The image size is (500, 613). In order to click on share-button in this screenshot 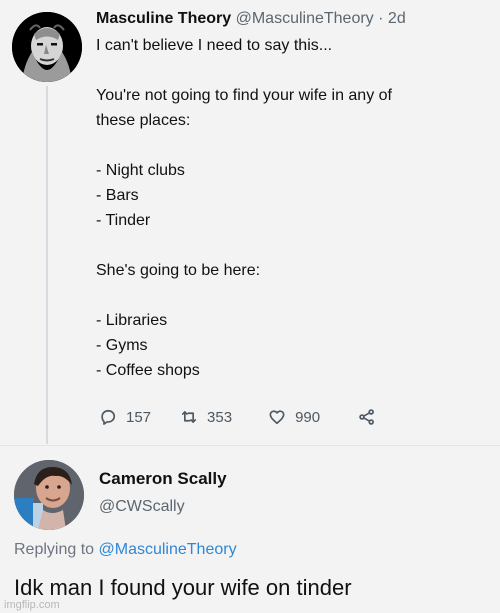, I will do `click(367, 417)`.